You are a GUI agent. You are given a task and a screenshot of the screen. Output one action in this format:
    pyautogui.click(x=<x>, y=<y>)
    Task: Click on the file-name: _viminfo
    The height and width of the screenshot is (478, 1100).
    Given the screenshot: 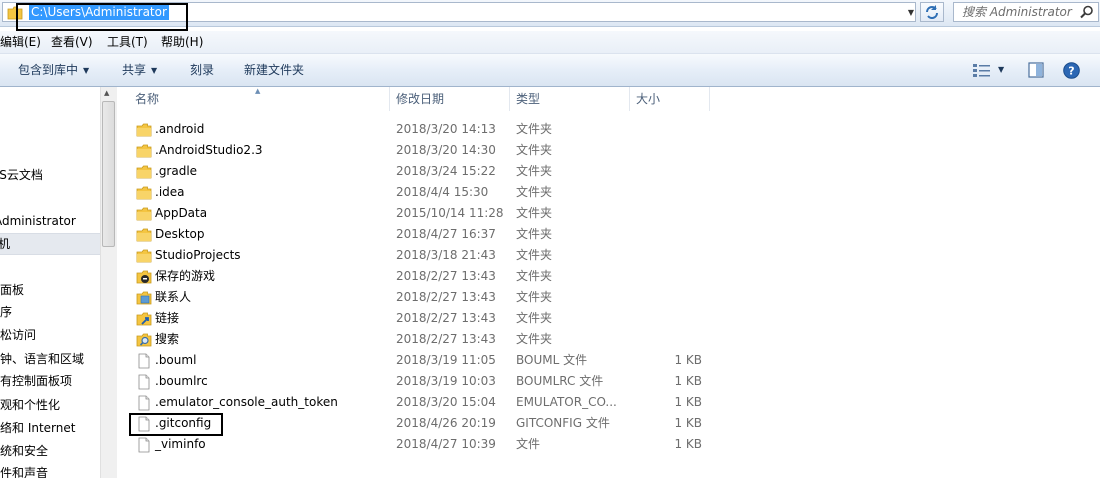 What is the action you would take?
    pyautogui.click(x=180, y=444)
    